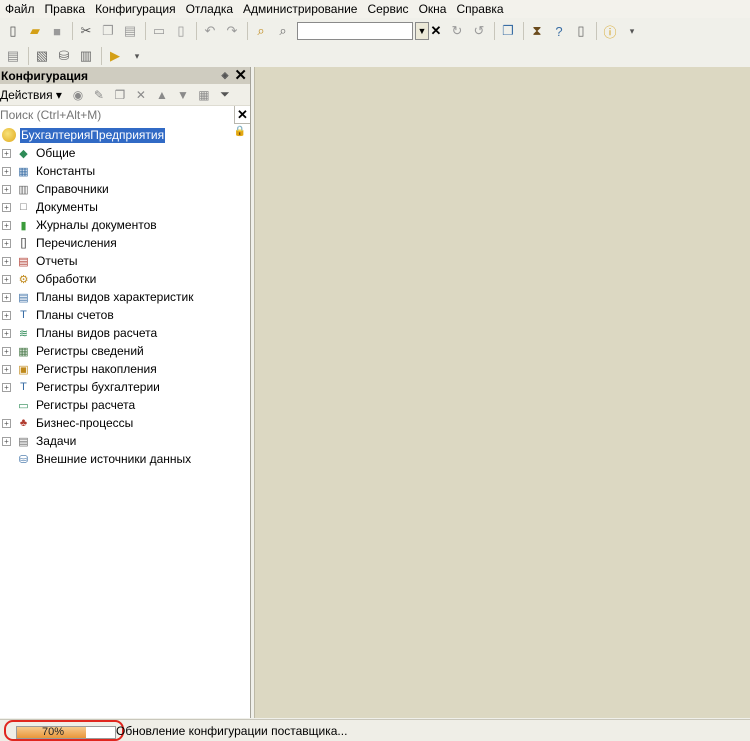 The image size is (750, 741). What do you see at coordinates (42, 56) in the screenshot?
I see `edit-form-icon: ▧` at bounding box center [42, 56].